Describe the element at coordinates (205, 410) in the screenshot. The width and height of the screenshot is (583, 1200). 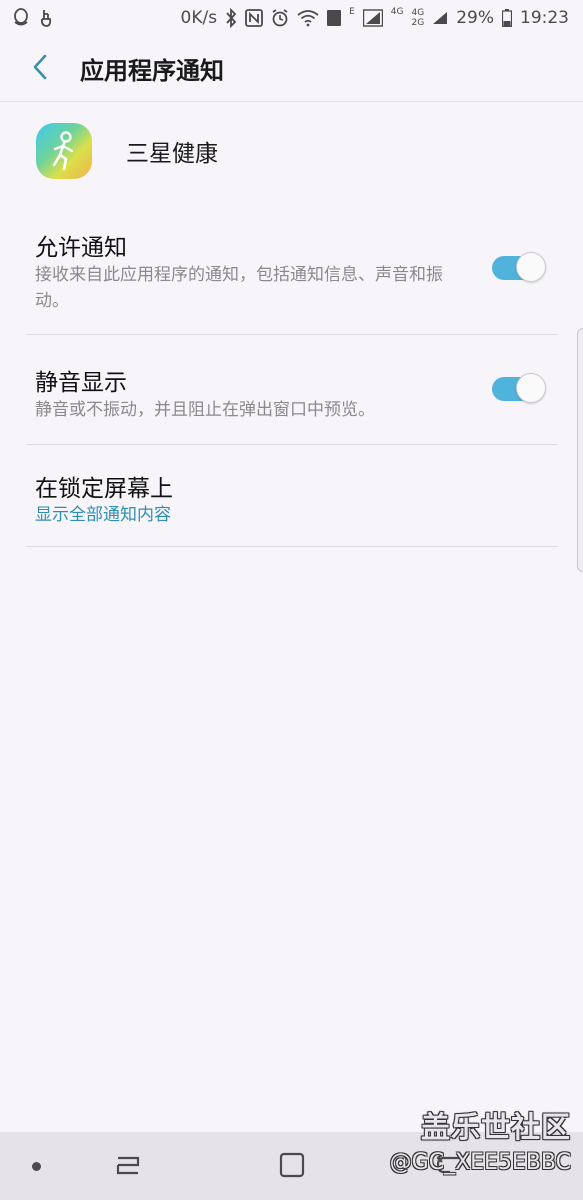
I see `silent-display-description: 静音或不振动，并且阻止在弹出窗口中预览。` at that location.